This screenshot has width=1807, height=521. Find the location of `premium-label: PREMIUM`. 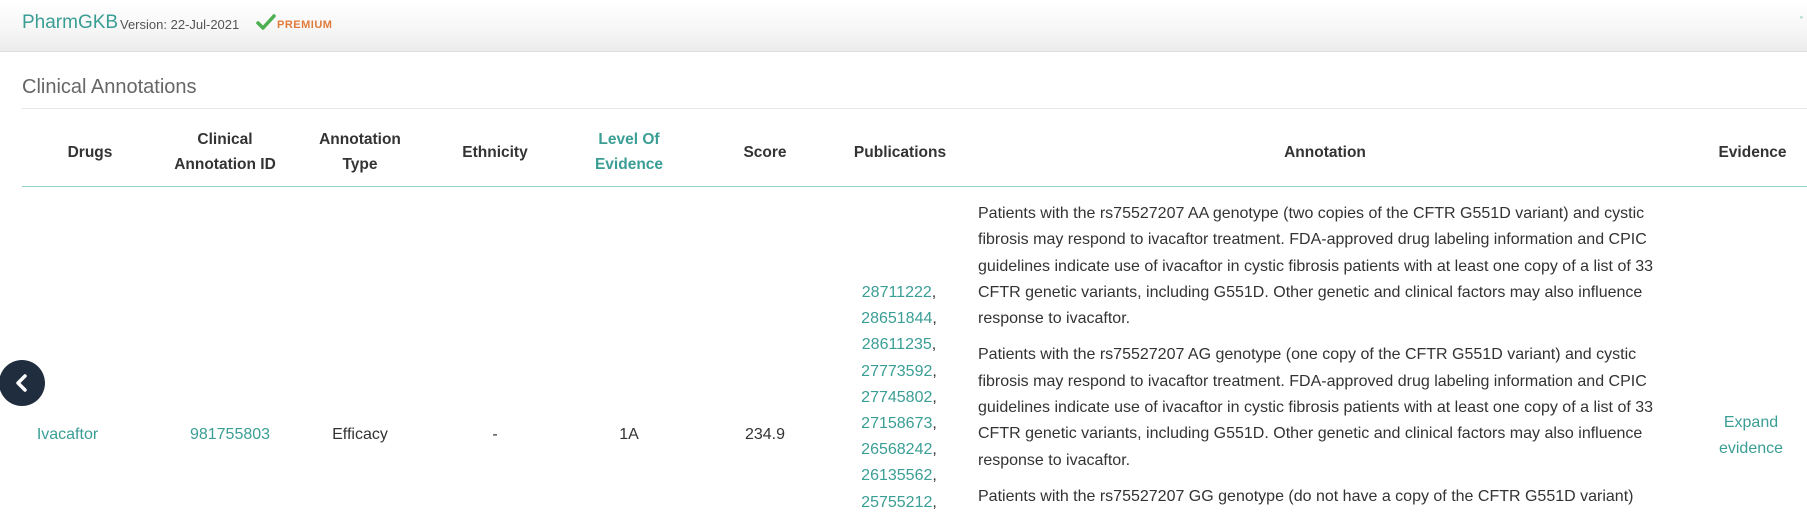

premium-label: PREMIUM is located at coordinates (305, 25).